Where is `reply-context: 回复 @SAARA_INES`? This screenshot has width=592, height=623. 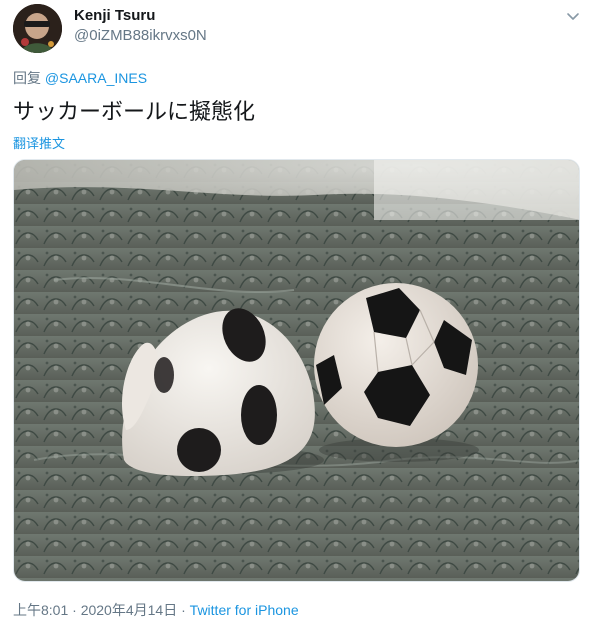 reply-context: 回复 @SAARA_INES is located at coordinates (80, 78).